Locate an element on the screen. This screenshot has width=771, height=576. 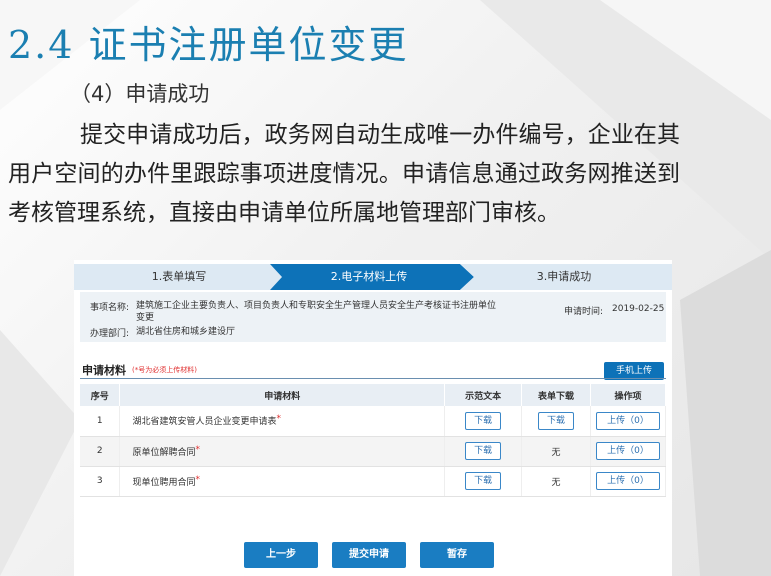
material-name: 湖北省建筑安管人员企业变更申请表 is located at coordinates (204, 422).